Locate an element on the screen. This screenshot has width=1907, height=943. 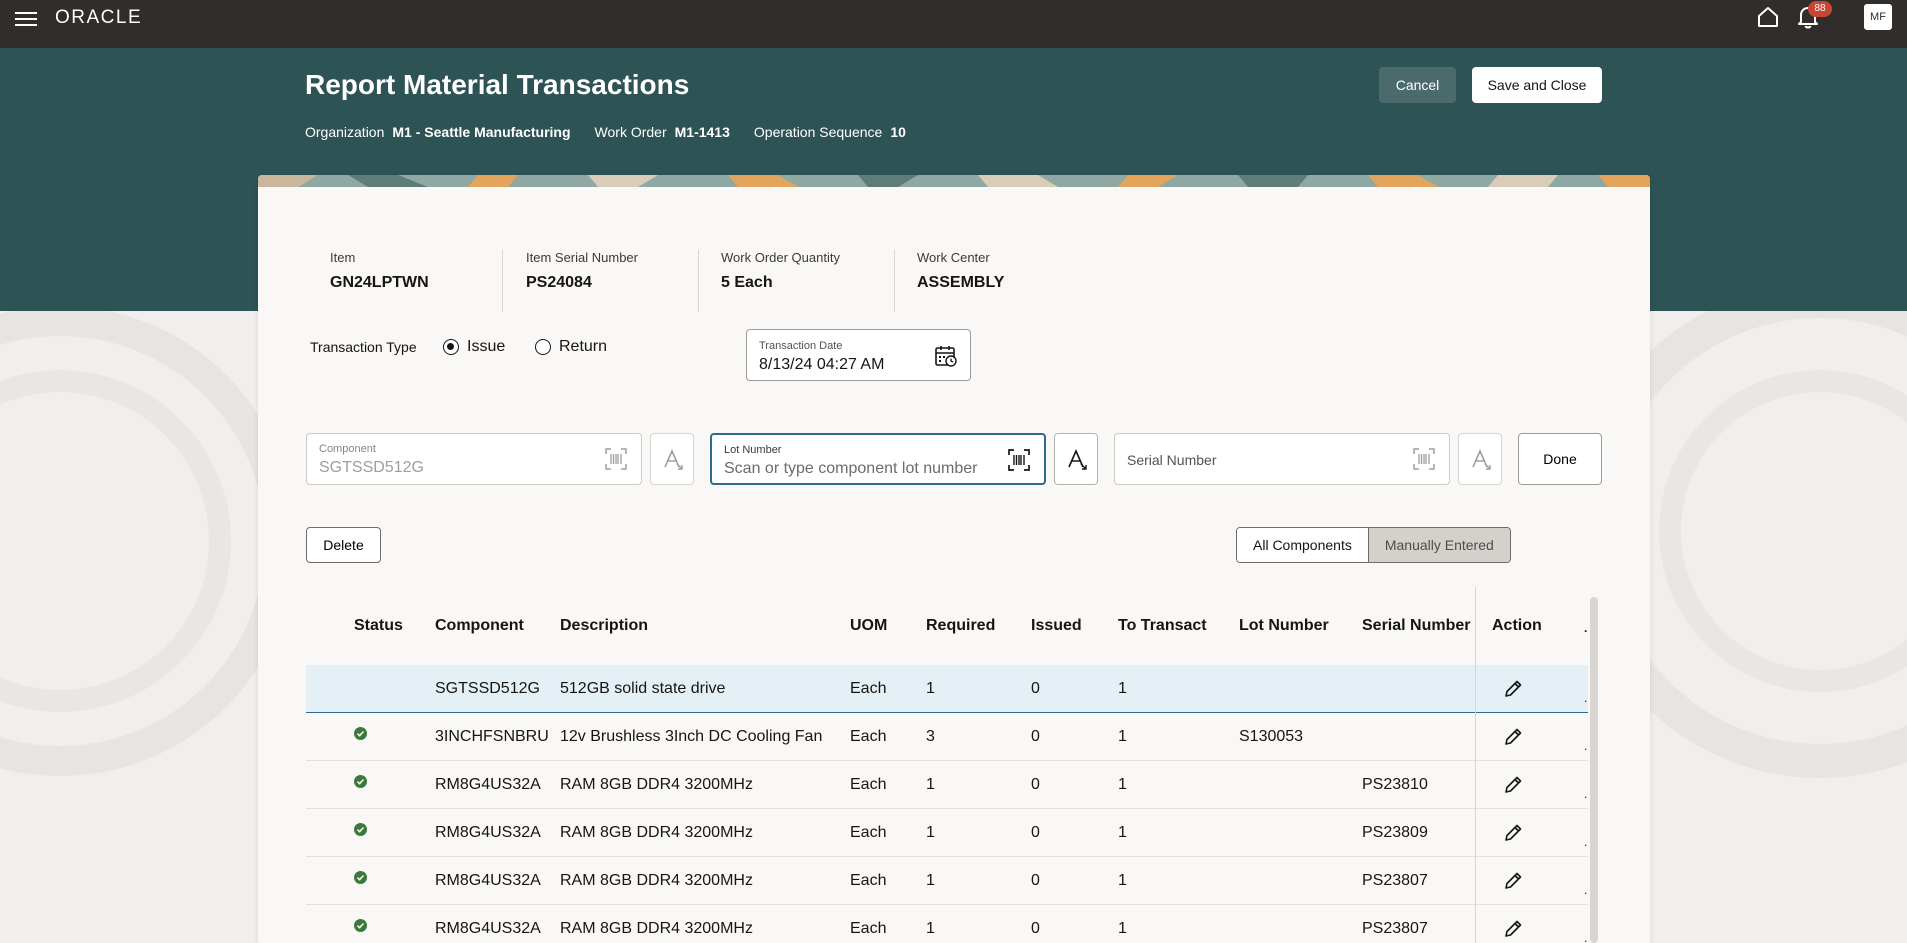
all-components-button: All Components is located at coordinates (1302, 545).